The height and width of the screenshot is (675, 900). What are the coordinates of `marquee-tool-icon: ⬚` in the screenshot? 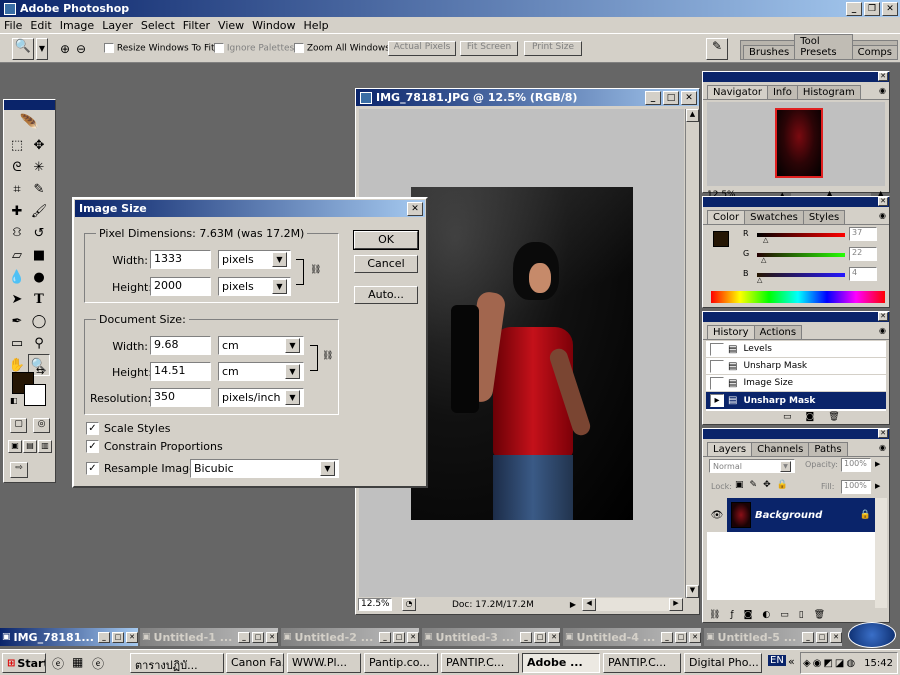 It's located at (17, 145).